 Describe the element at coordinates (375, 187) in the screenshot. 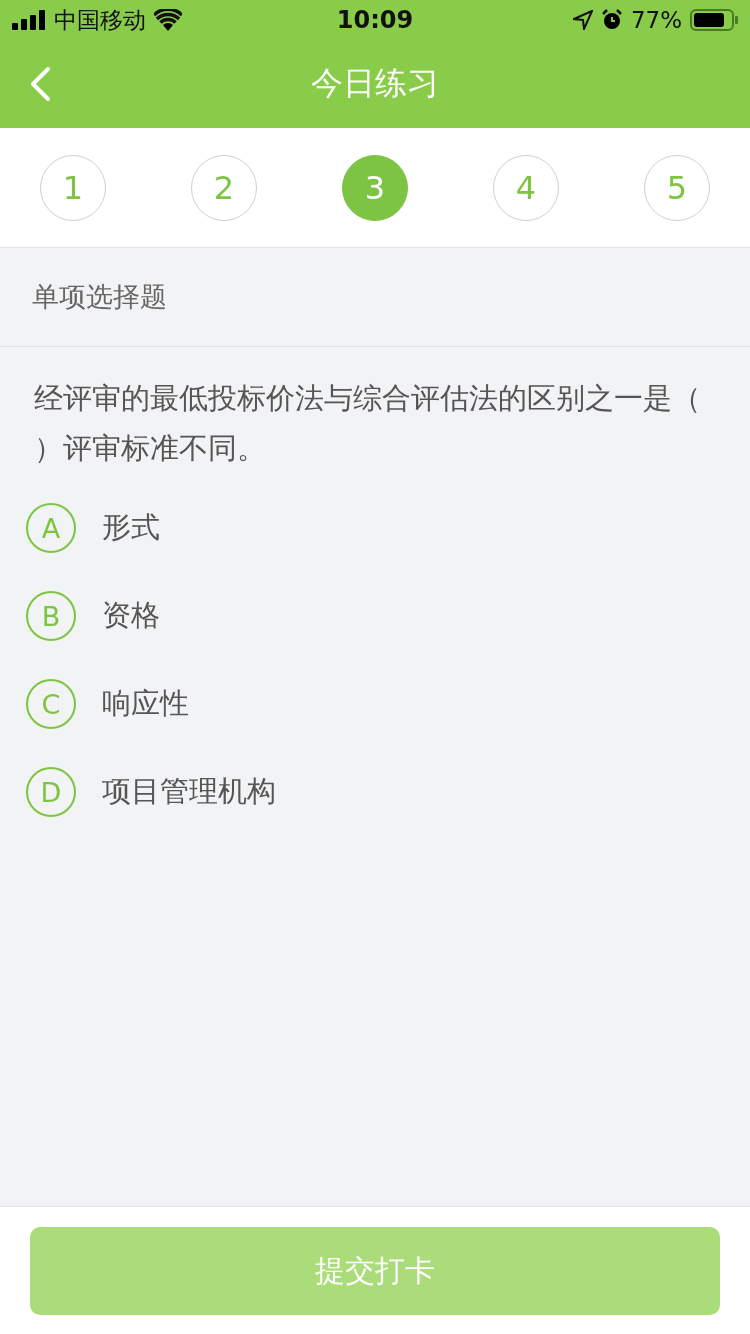

I see `question-number-tab: 3` at that location.